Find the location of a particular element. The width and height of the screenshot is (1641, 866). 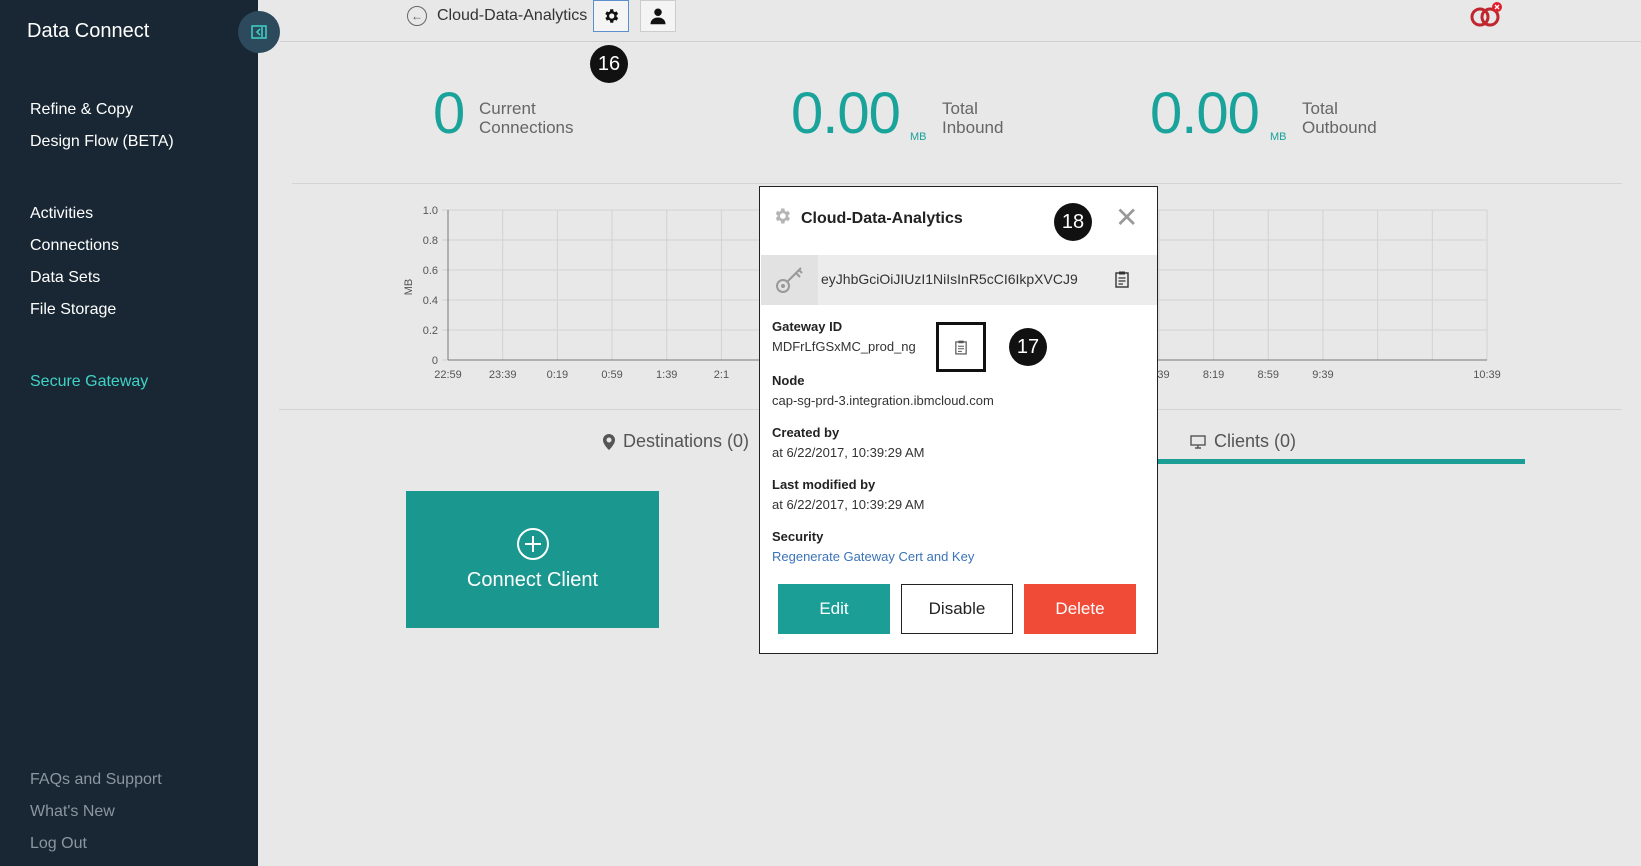

tab-destinations-label: Destinations (0) is located at coordinates (686, 441).